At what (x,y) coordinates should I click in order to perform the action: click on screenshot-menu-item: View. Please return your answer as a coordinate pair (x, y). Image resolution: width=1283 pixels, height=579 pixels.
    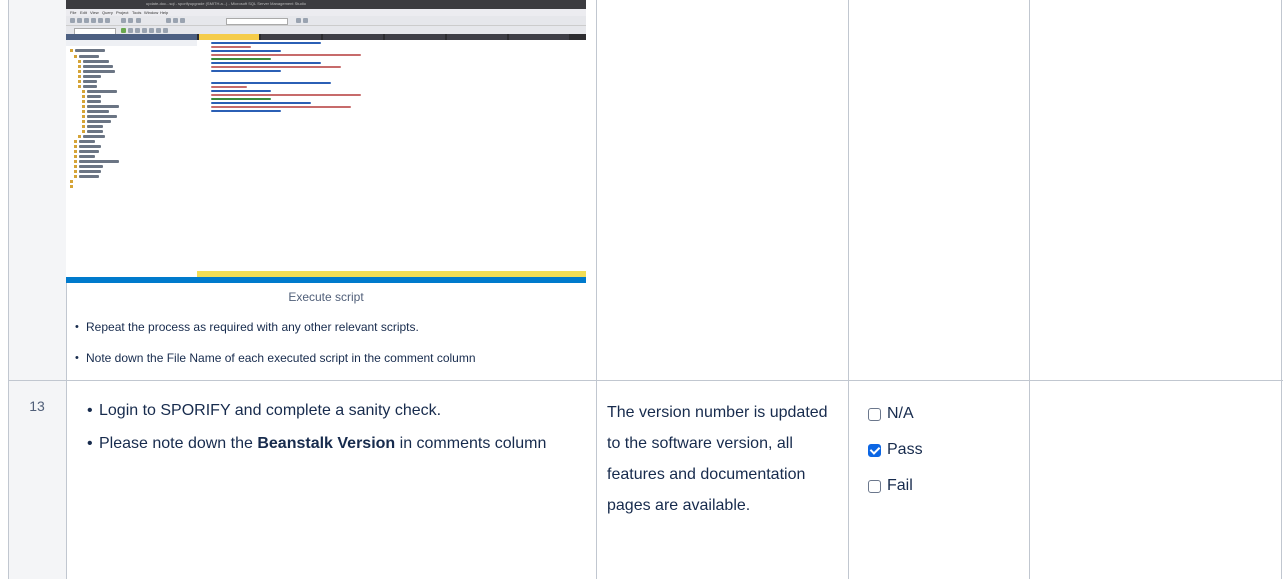
    Looking at the image, I should click on (94, 12).